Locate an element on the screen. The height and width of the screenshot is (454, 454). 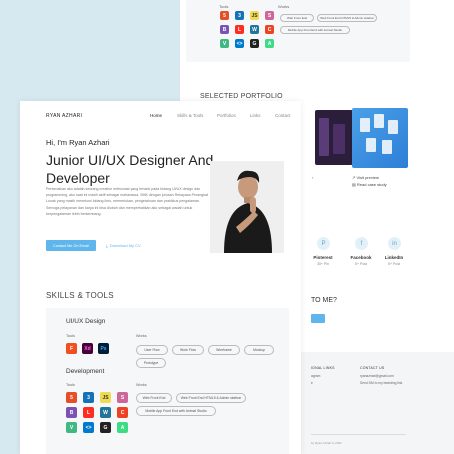
brand-logo: RYAN AZHARI is located at coordinates (64, 116).